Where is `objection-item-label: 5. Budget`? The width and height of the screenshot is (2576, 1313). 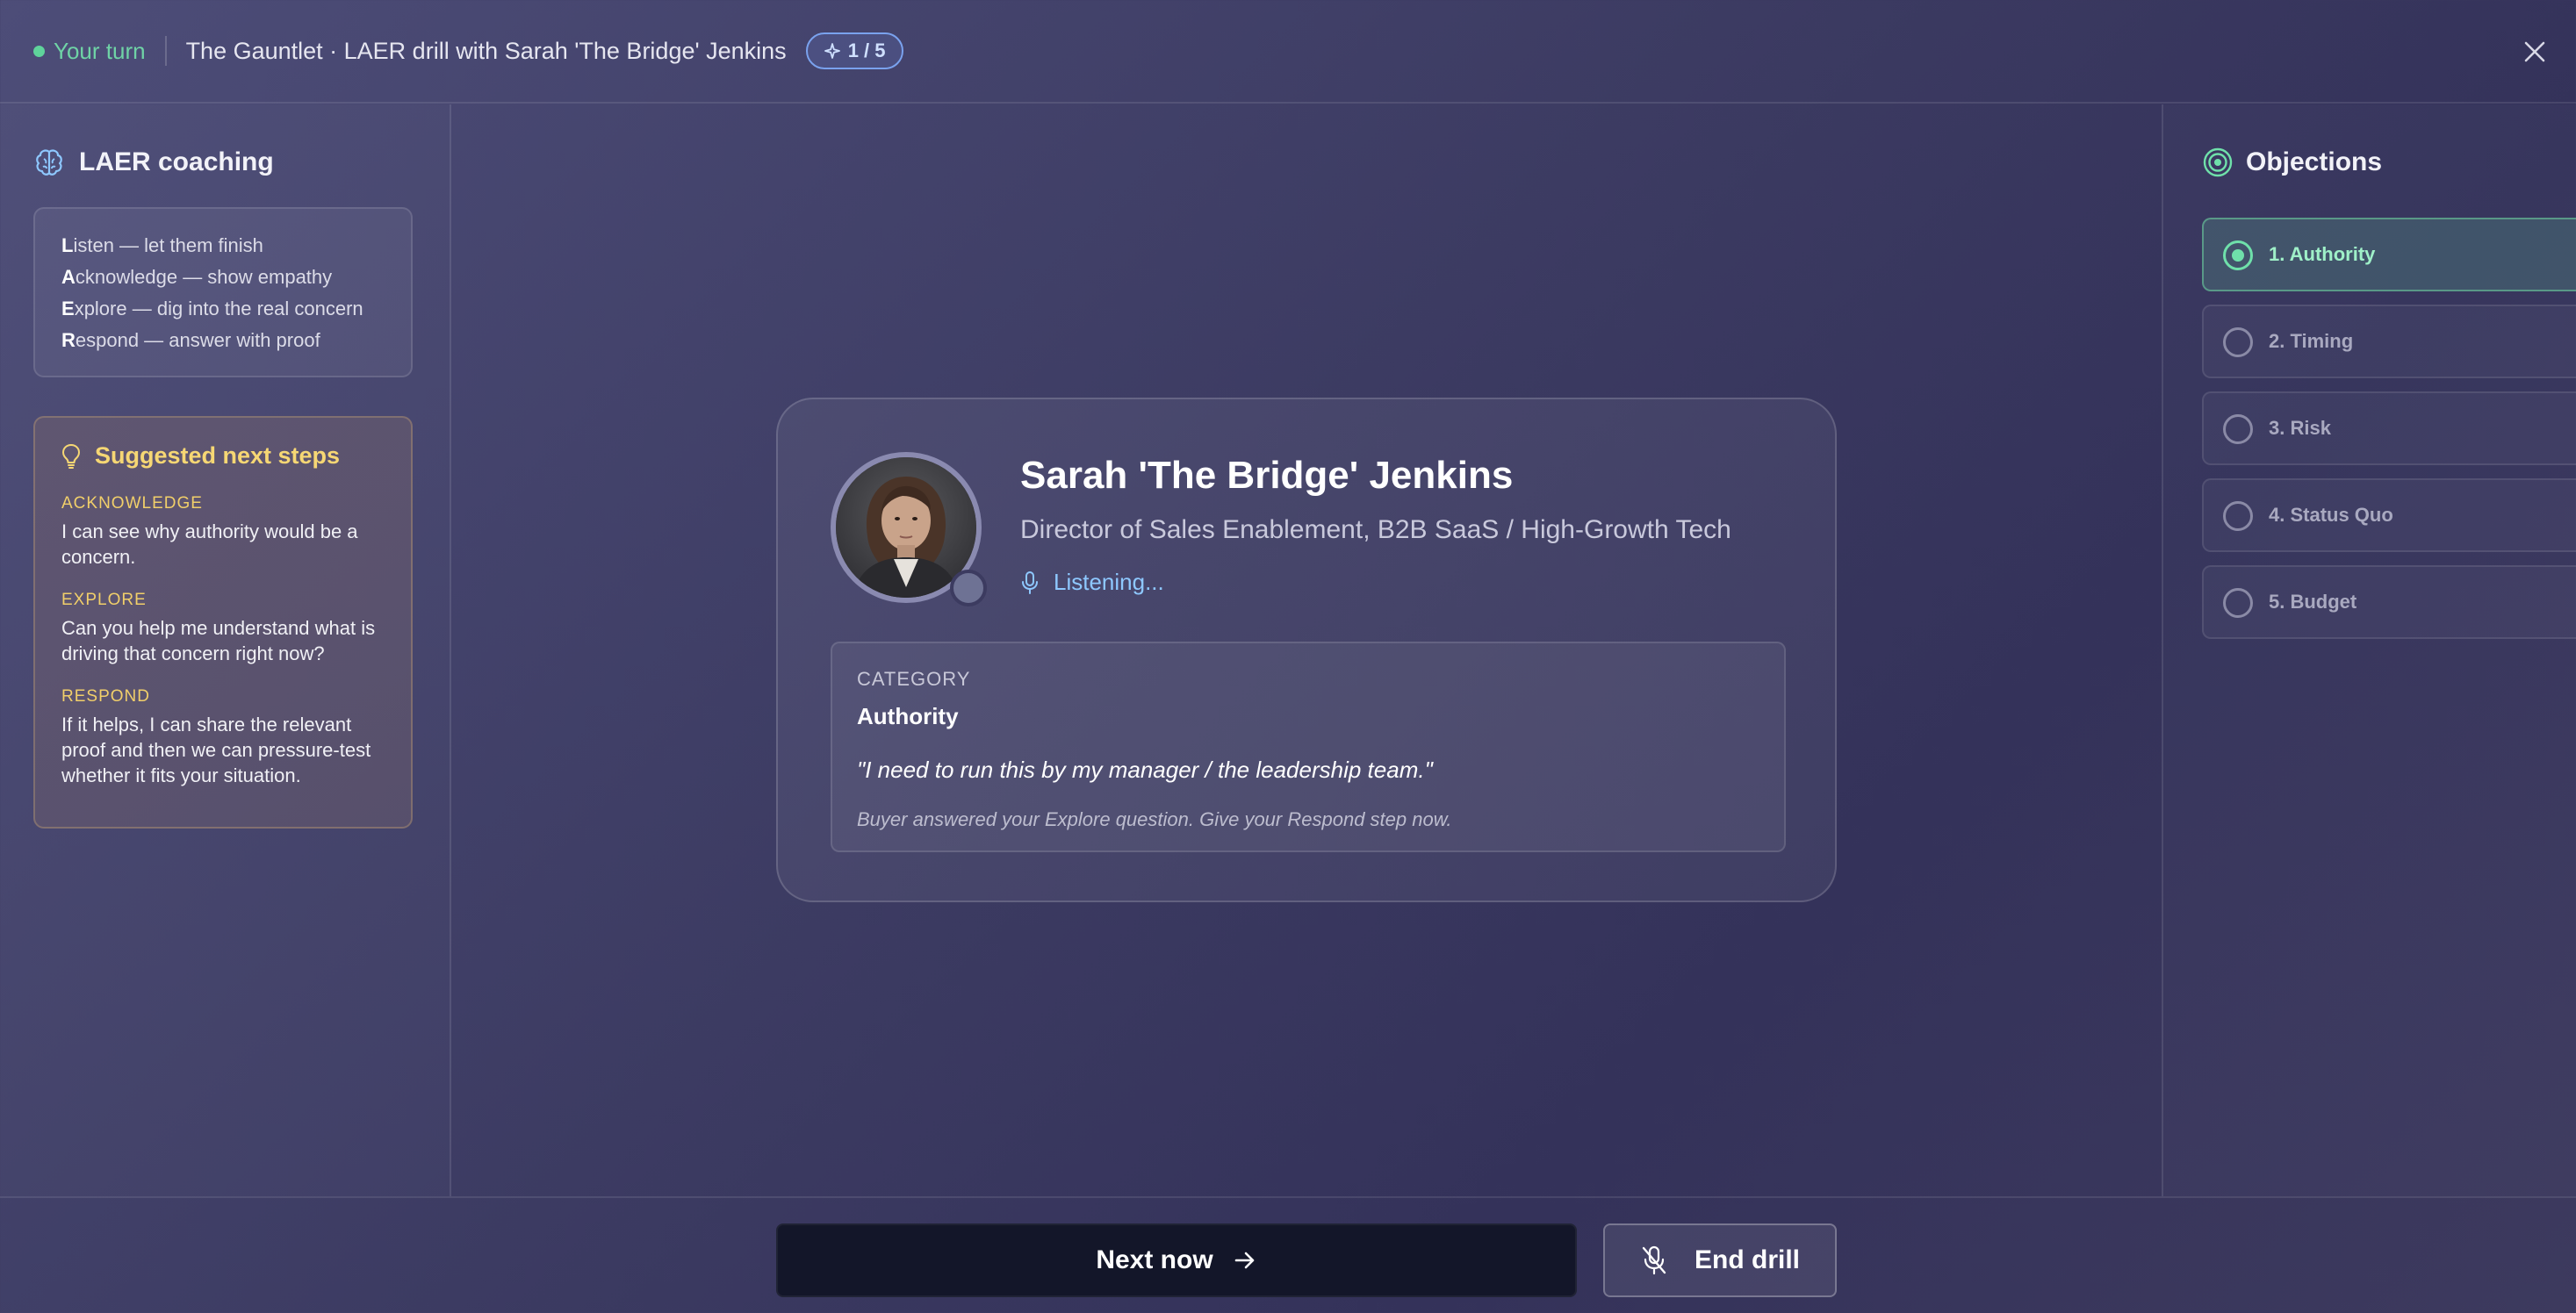
objection-item-label: 5. Budget is located at coordinates (2313, 602).